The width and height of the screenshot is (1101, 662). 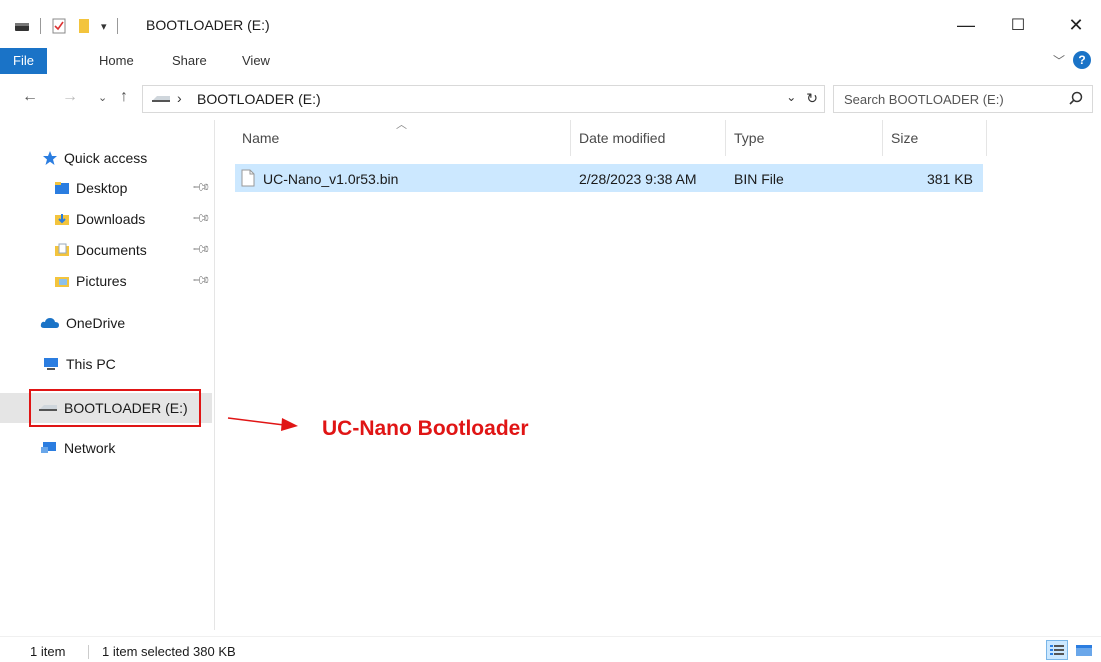 What do you see at coordinates (1057, 650) in the screenshot?
I see `details-view-icon` at bounding box center [1057, 650].